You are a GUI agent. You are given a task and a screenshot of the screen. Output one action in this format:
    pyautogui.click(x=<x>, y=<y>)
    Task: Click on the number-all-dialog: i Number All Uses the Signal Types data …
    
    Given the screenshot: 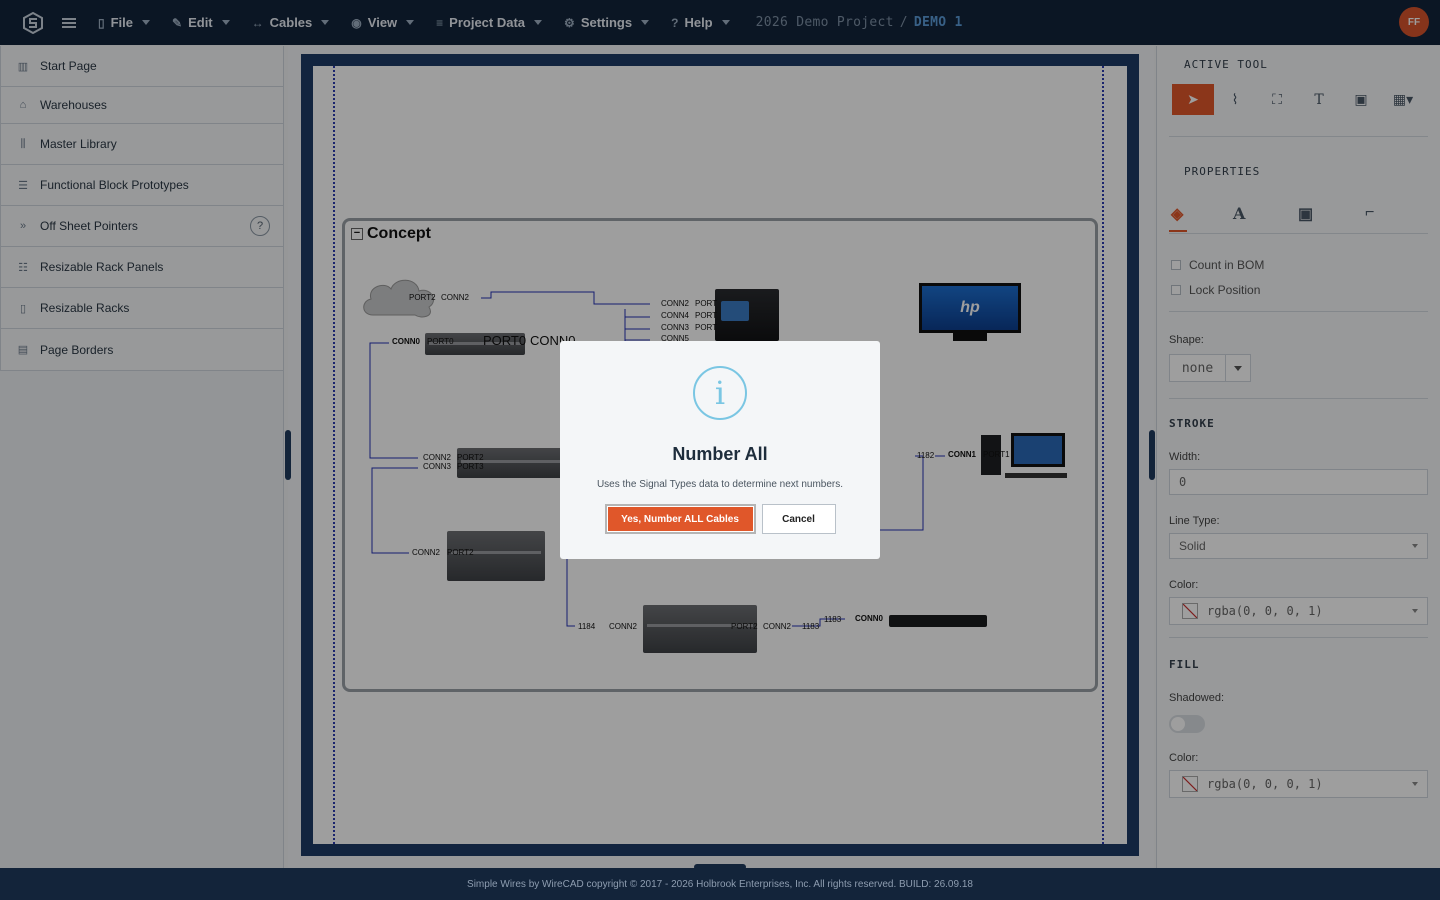 What is the action you would take?
    pyautogui.click(x=720, y=450)
    